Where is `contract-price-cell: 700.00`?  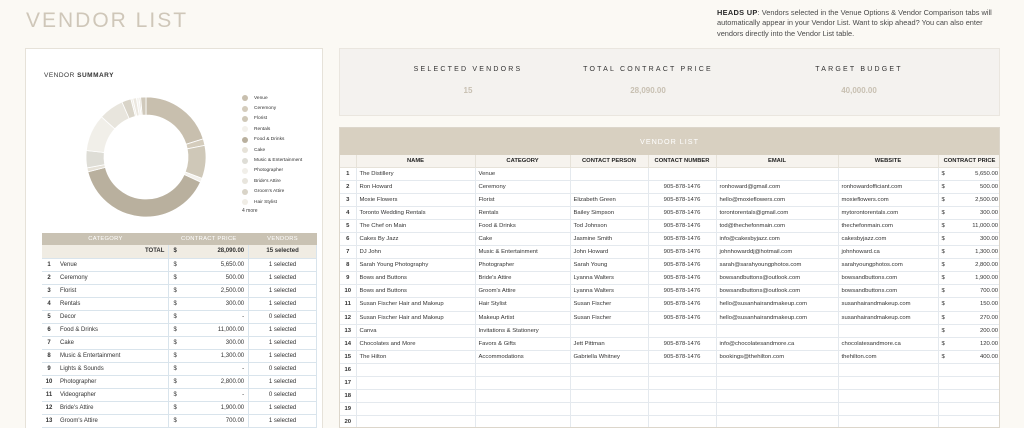 contract-price-cell: 700.00 is located at coordinates (975, 291).